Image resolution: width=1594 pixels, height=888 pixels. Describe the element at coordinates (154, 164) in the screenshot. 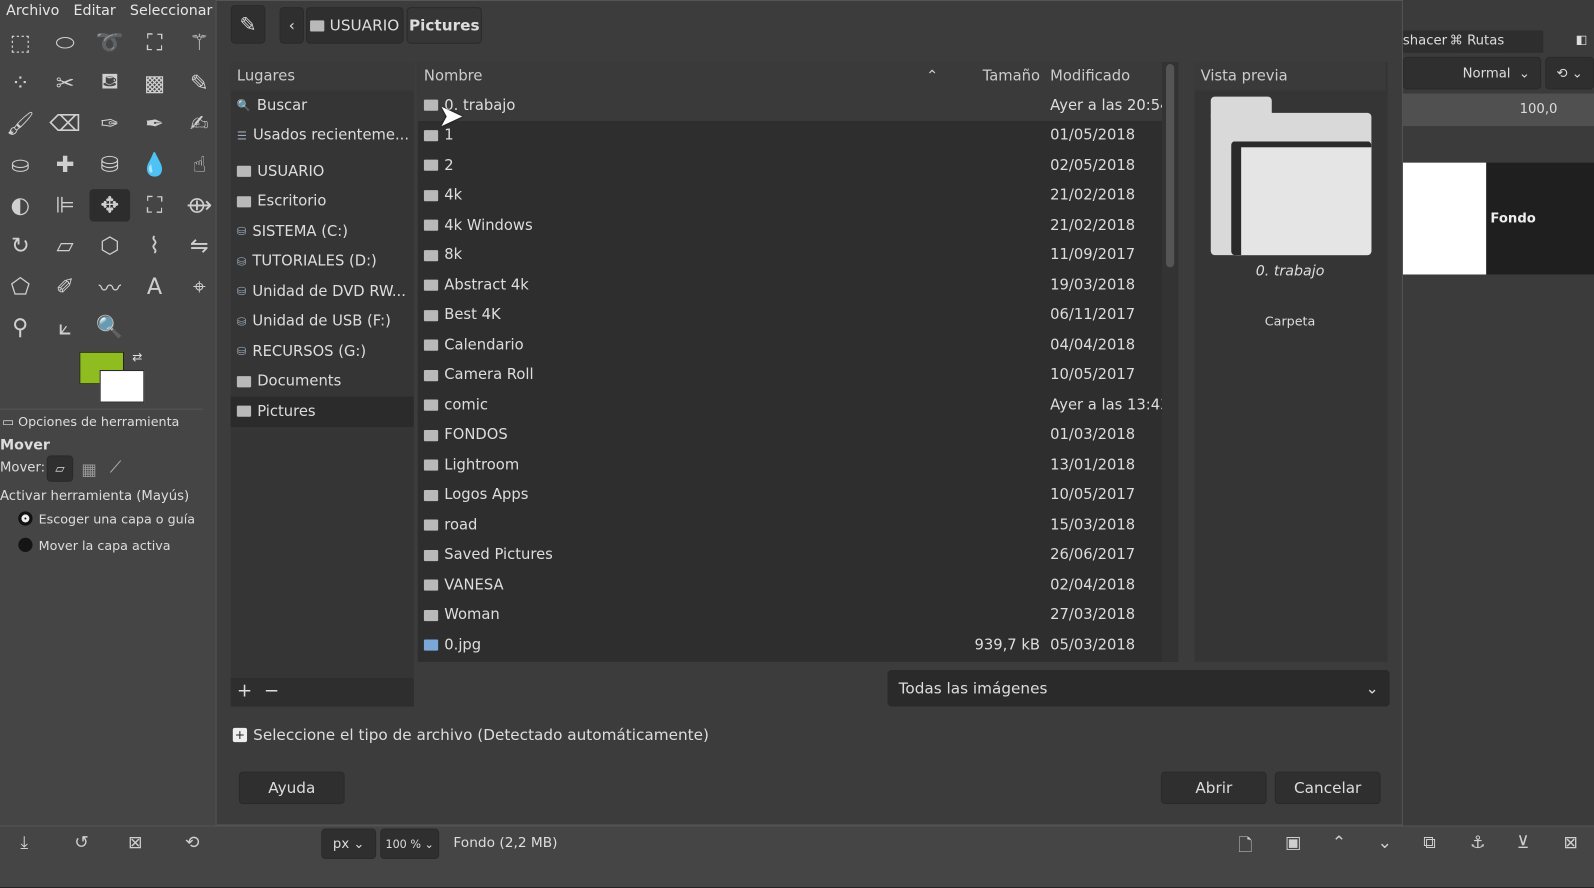

I see `blur-tool-icon: 💧` at that location.